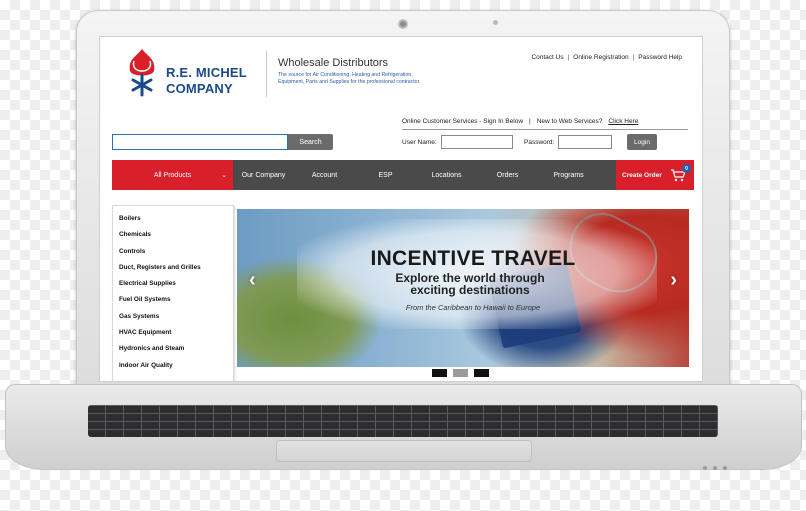 The height and width of the screenshot is (511, 806). Describe the element at coordinates (419, 142) in the screenshot. I see `username-label: User Name:` at that location.